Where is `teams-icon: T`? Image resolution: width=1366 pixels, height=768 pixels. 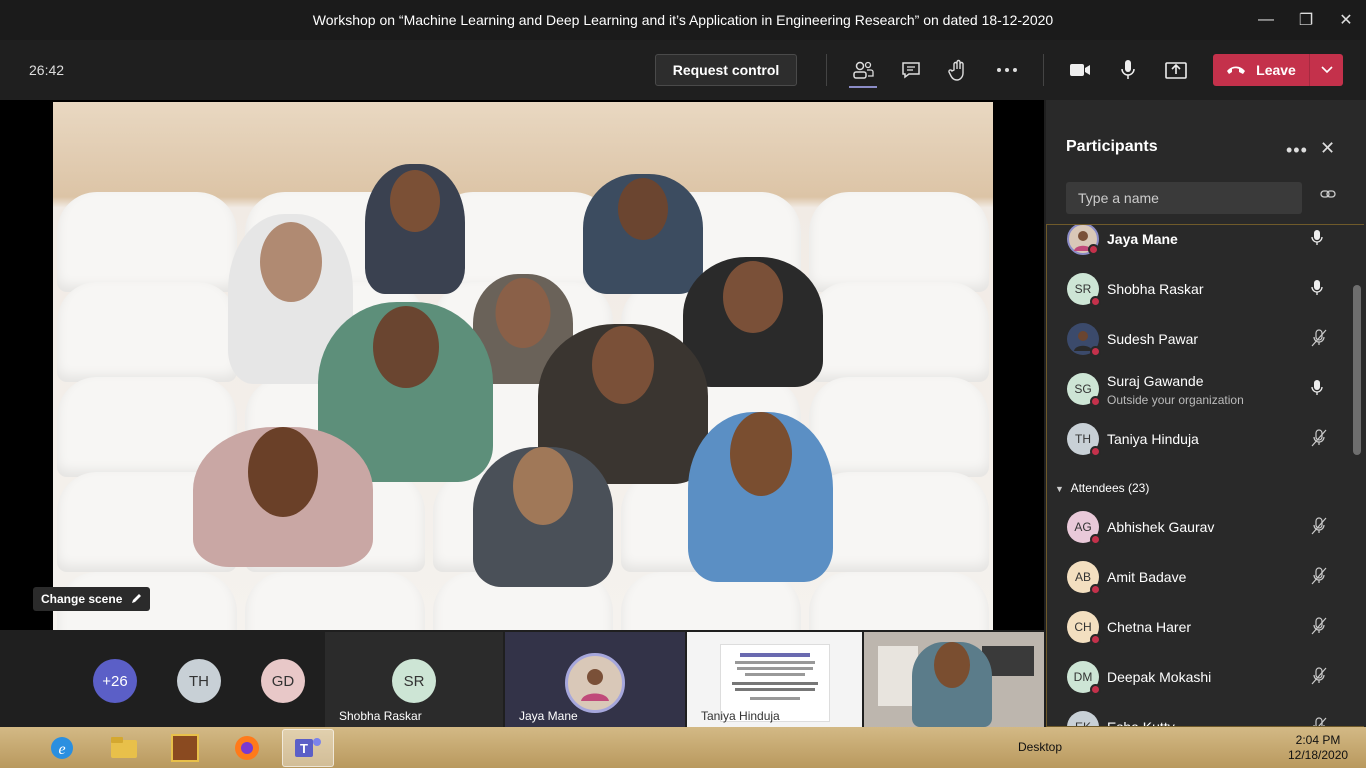 teams-icon: T is located at coordinates (308, 748).